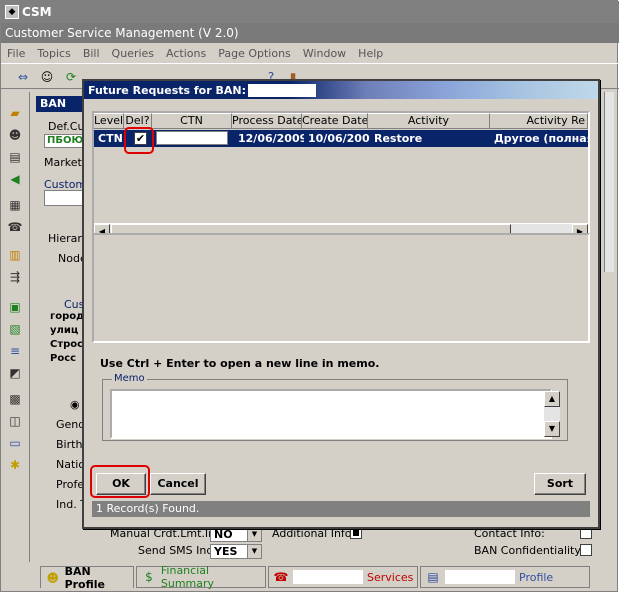 This screenshot has height=610, width=640. Describe the element at coordinates (15, 465) in the screenshot. I see `star-icon: ✱` at that location.